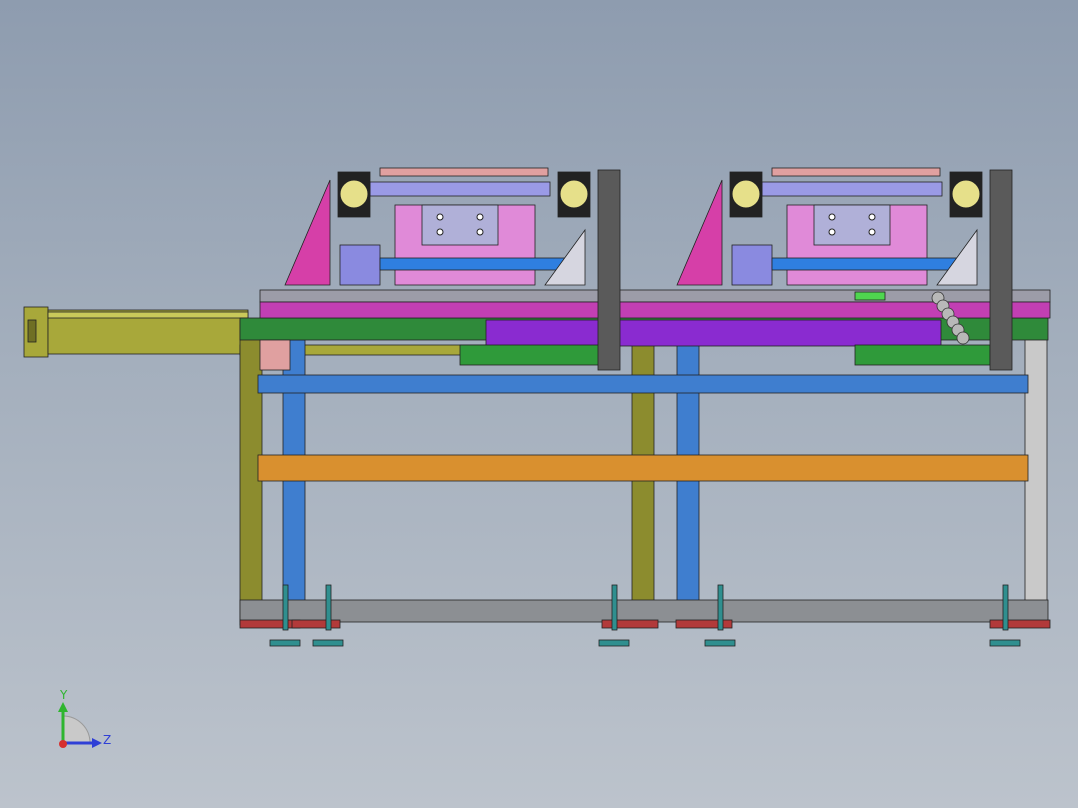  Describe the element at coordinates (957, 257) in the screenshot. I see `station-right-right-gusset` at that location.